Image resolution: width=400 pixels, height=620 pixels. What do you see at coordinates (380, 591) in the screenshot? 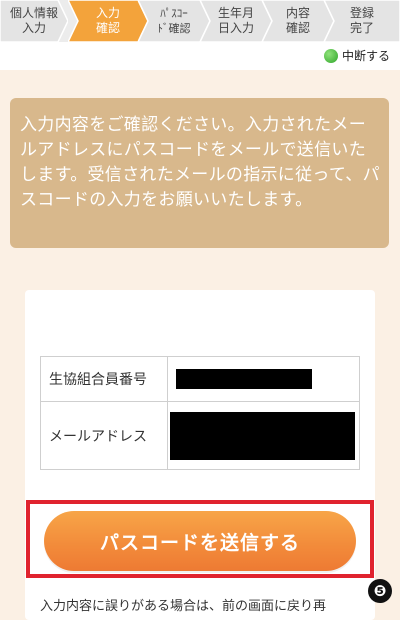
I see `step-number-badge: ❺` at bounding box center [380, 591].